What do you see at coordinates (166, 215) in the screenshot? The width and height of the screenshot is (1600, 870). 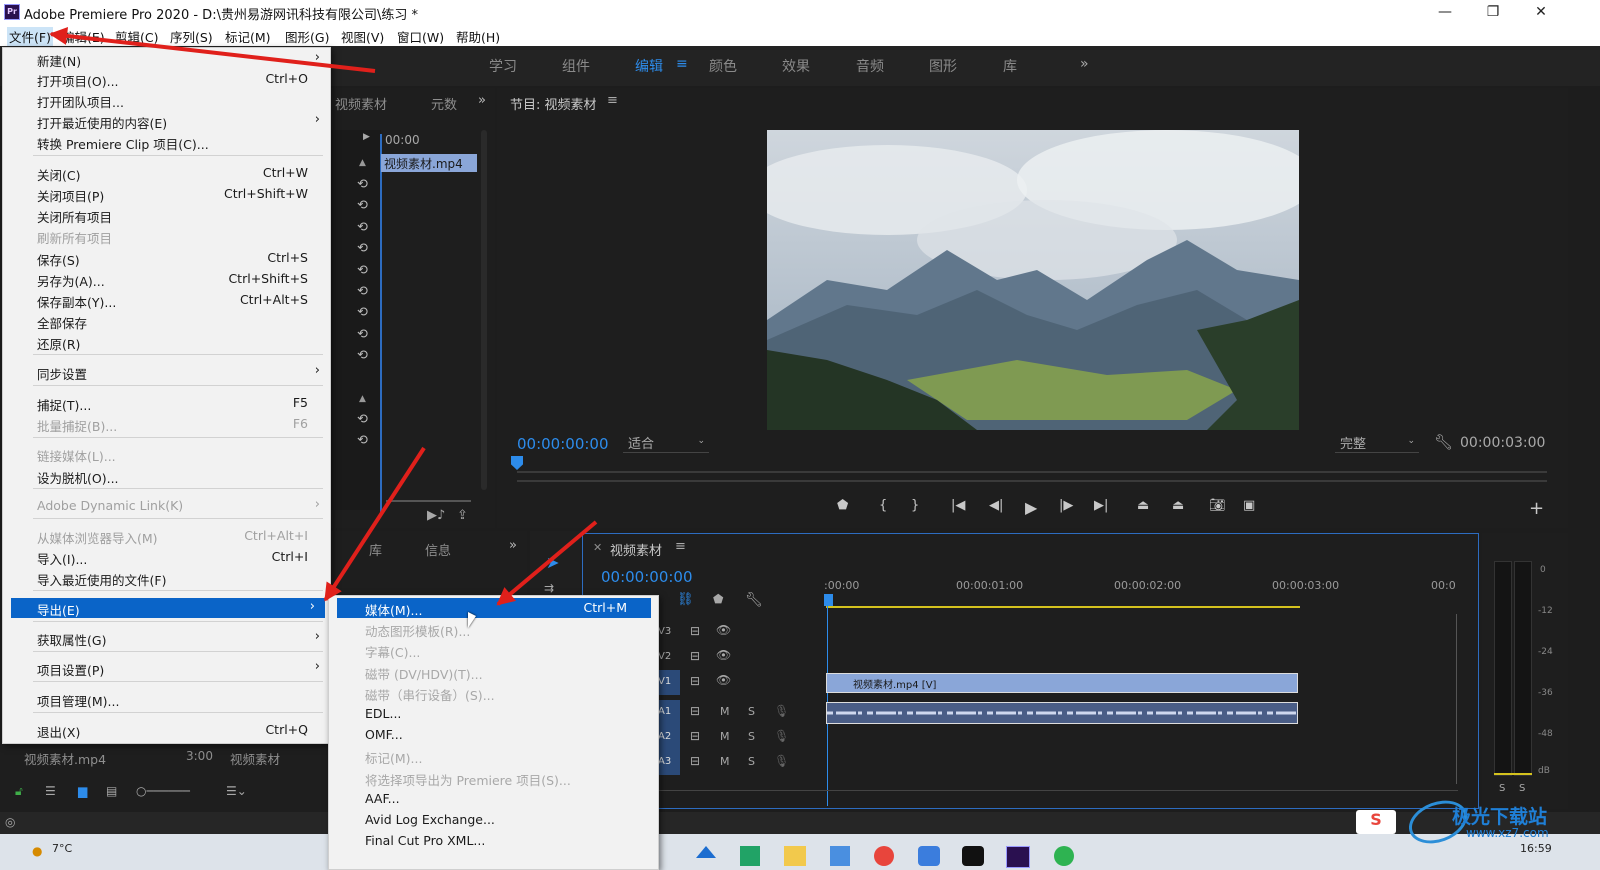 I see `file-menu-item-close-all-projects: 关闭所有项目` at bounding box center [166, 215].